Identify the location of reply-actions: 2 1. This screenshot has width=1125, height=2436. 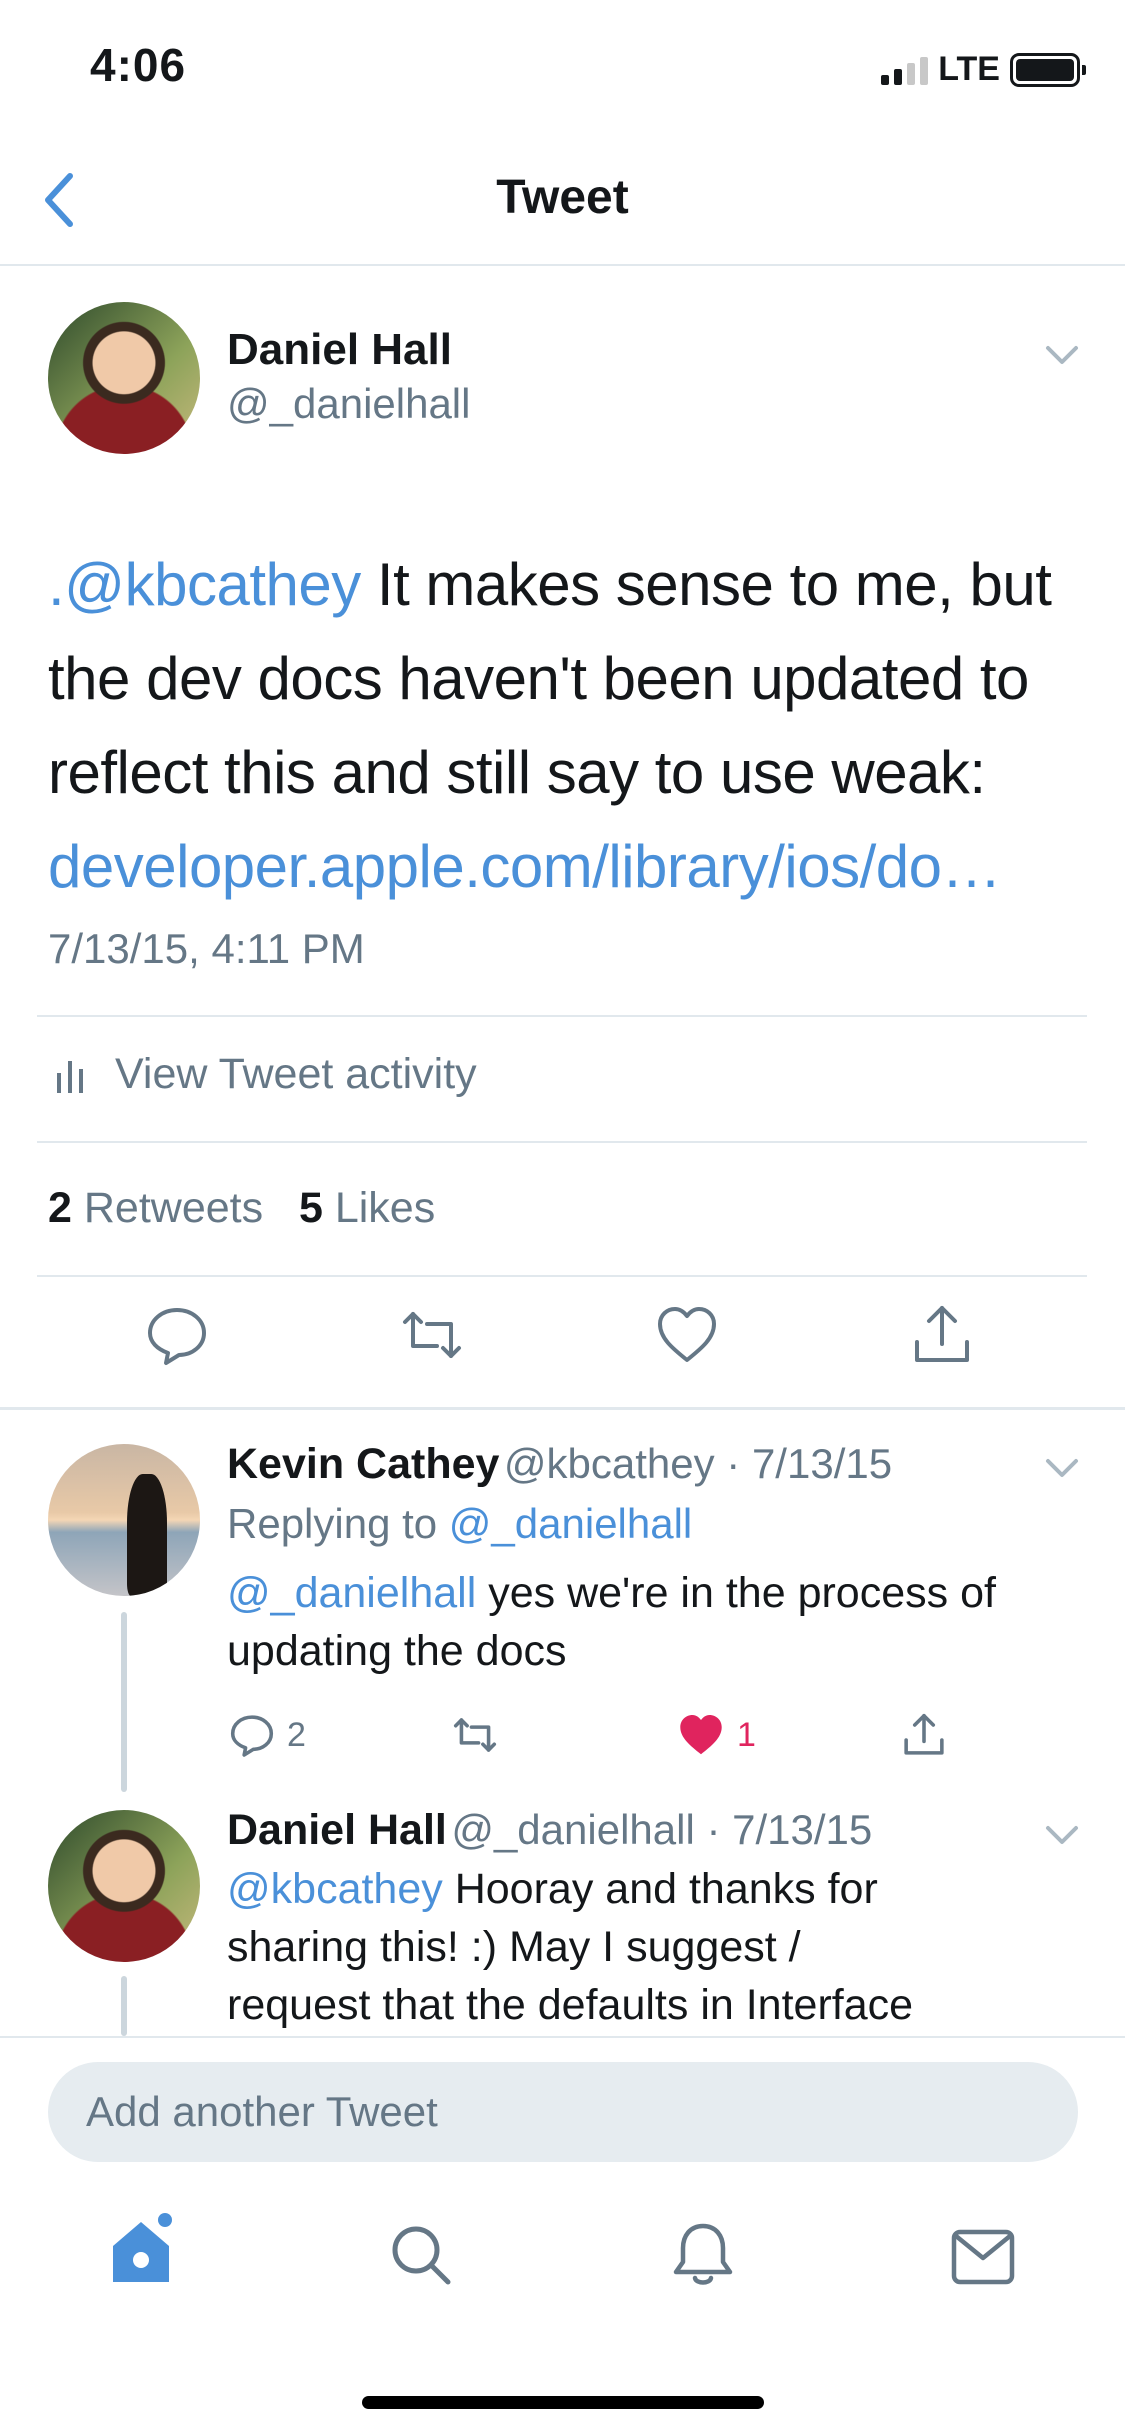
(657, 1740).